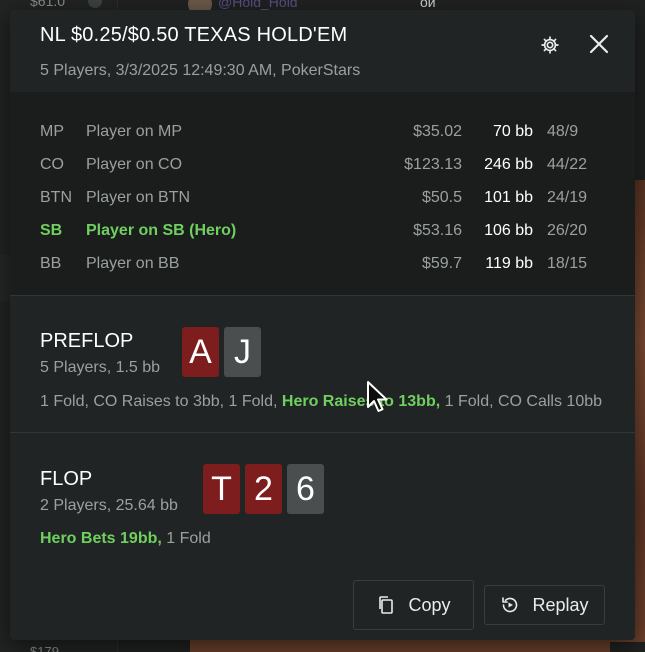  What do you see at coordinates (161, 401) in the screenshot?
I see `action-text: 1 Fold, CO Raises to 3bb, 1 Fold,` at bounding box center [161, 401].